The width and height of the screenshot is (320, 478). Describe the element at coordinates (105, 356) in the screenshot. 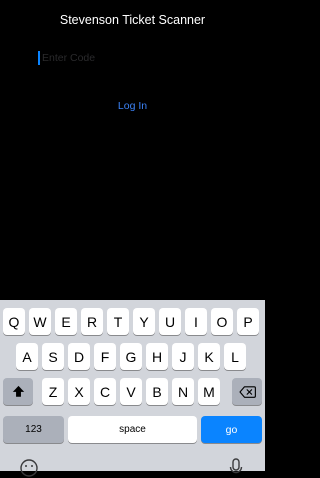

I see `key-f: F` at that location.